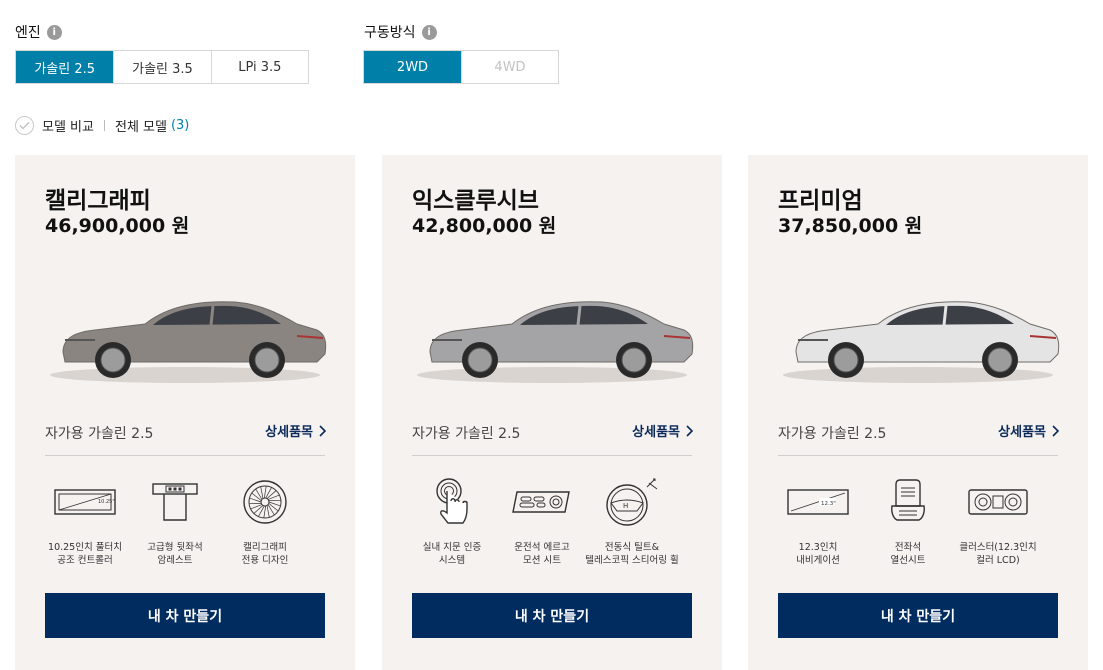  I want to click on engine-option-lpi-3-5: LPi 3.5, so click(259, 67).